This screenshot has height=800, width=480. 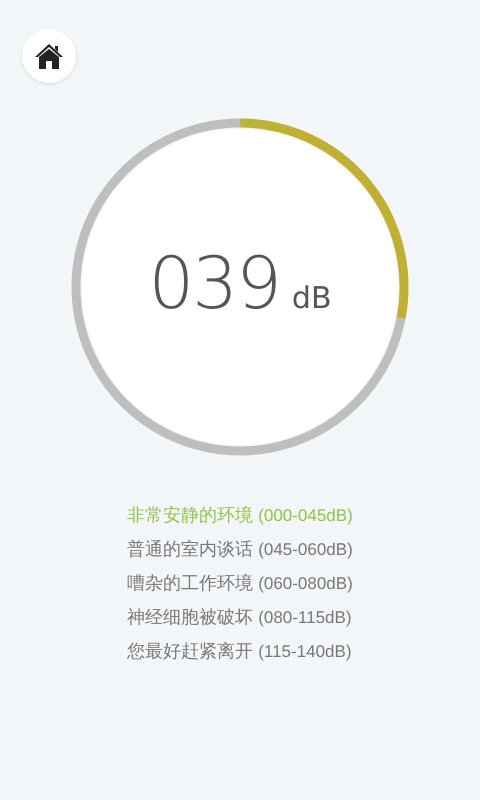 What do you see at coordinates (312, 299) in the screenshot?
I see `decibel-unit: dB` at bounding box center [312, 299].